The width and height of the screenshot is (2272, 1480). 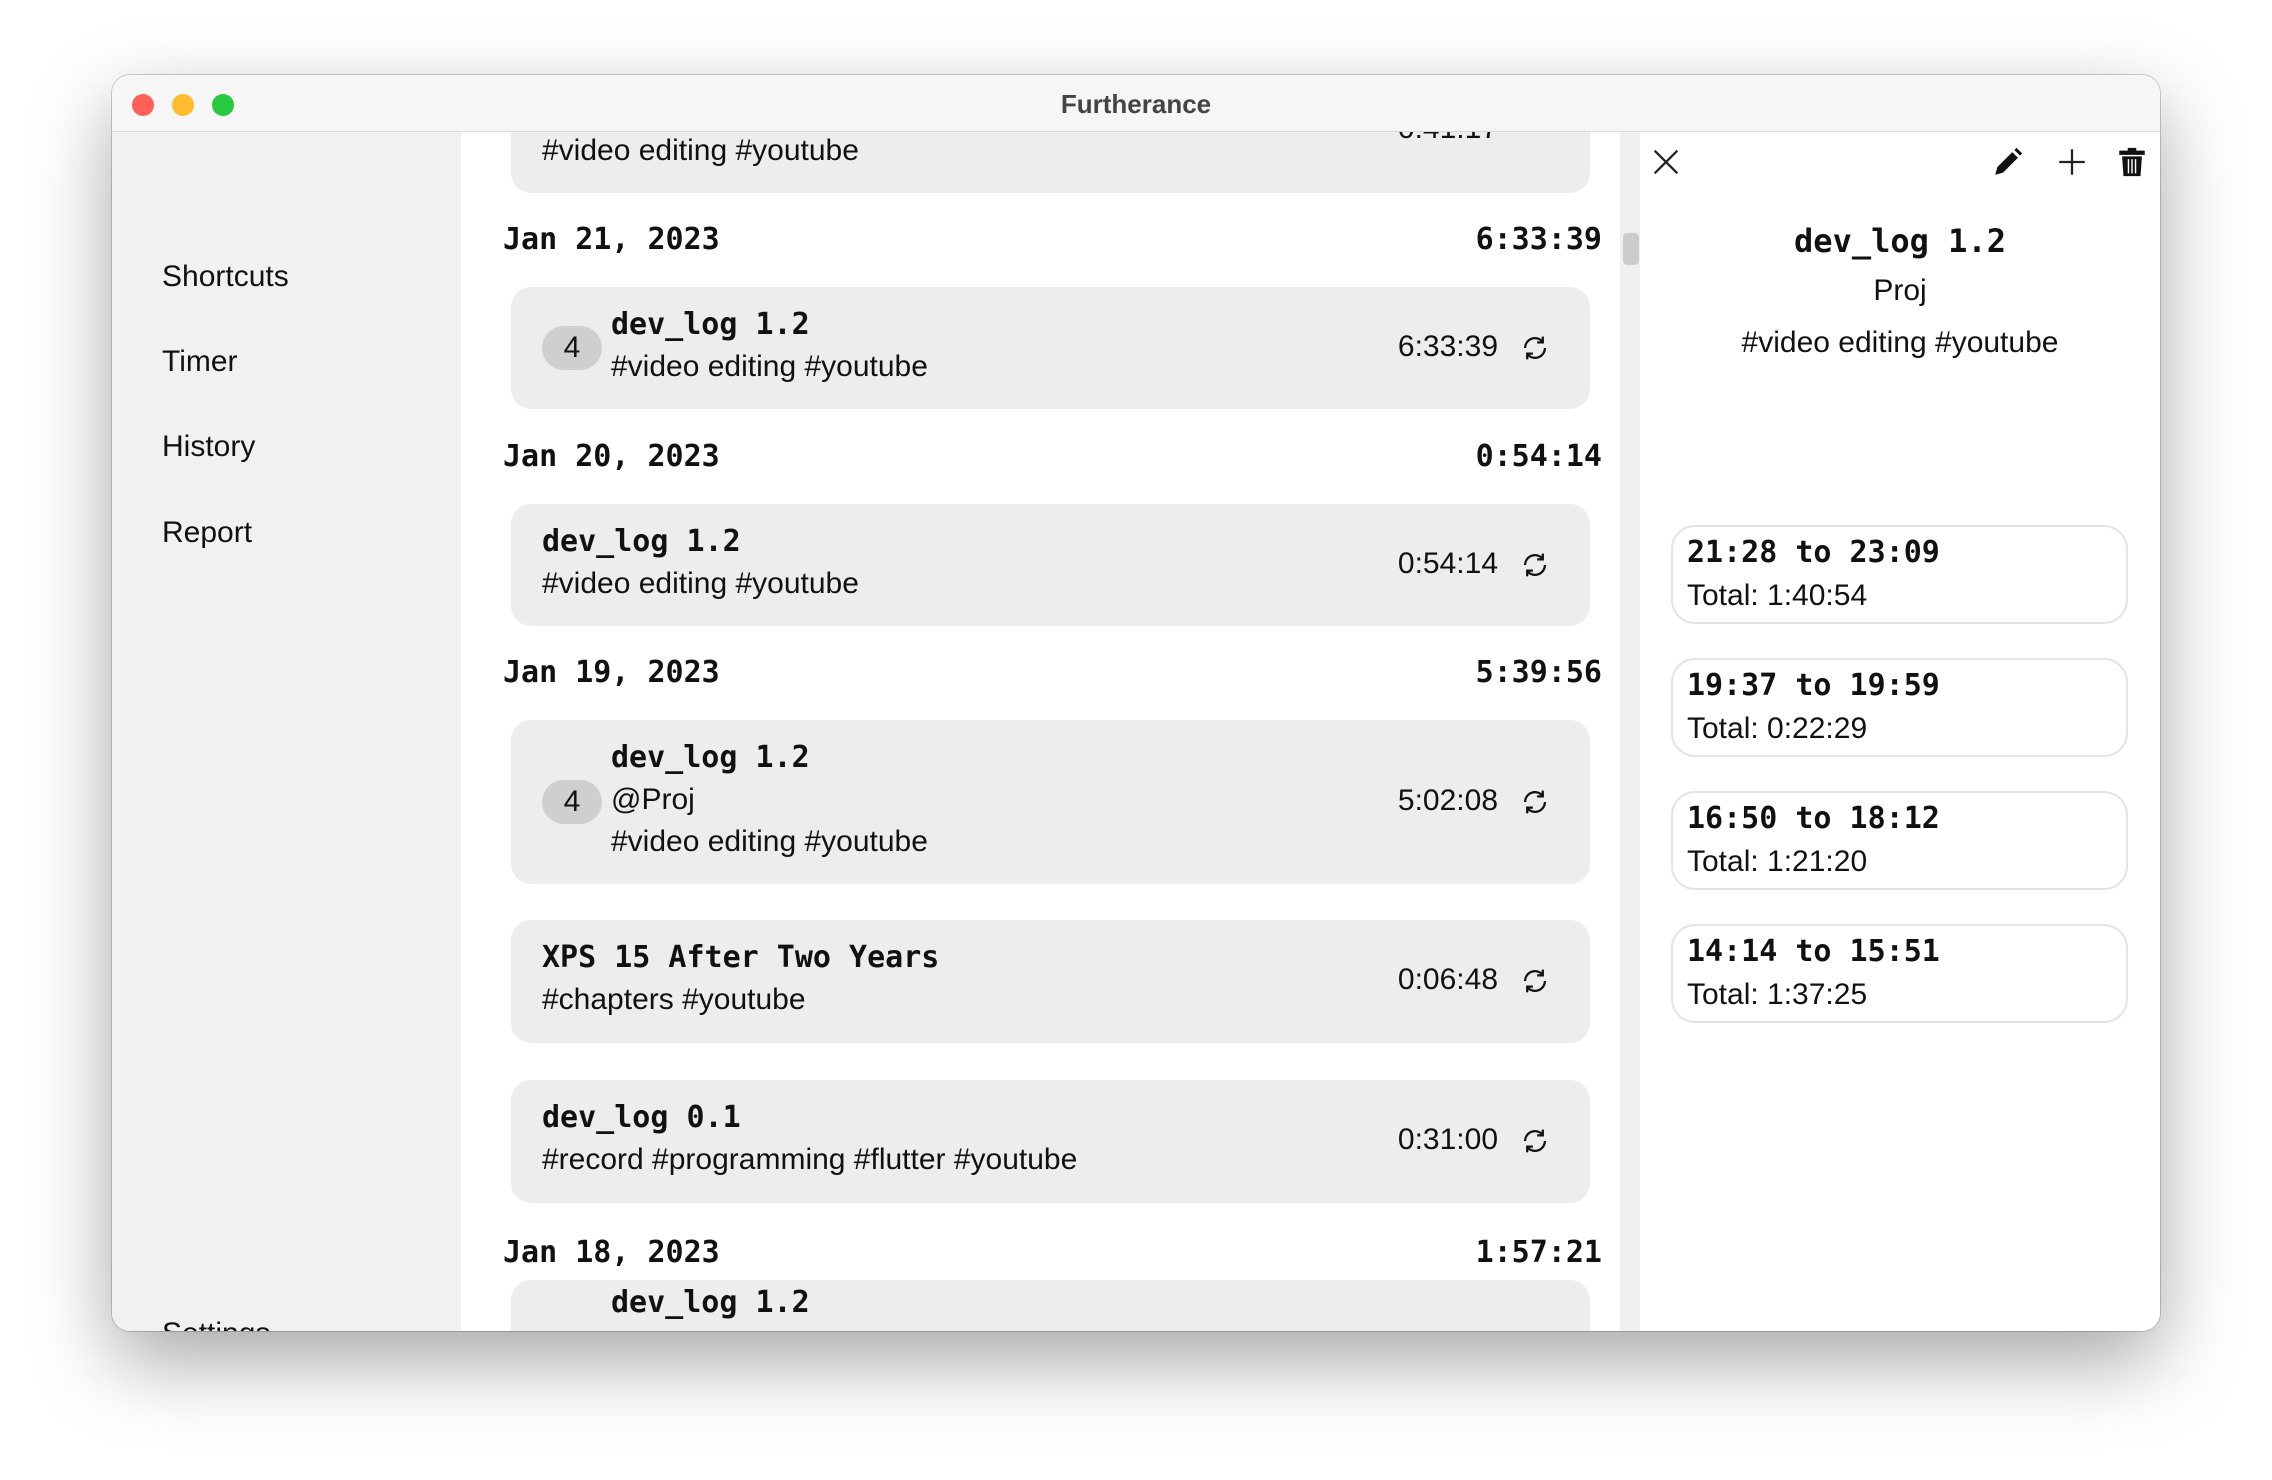 I want to click on task-tags: #chapters #youtube, so click(x=674, y=999).